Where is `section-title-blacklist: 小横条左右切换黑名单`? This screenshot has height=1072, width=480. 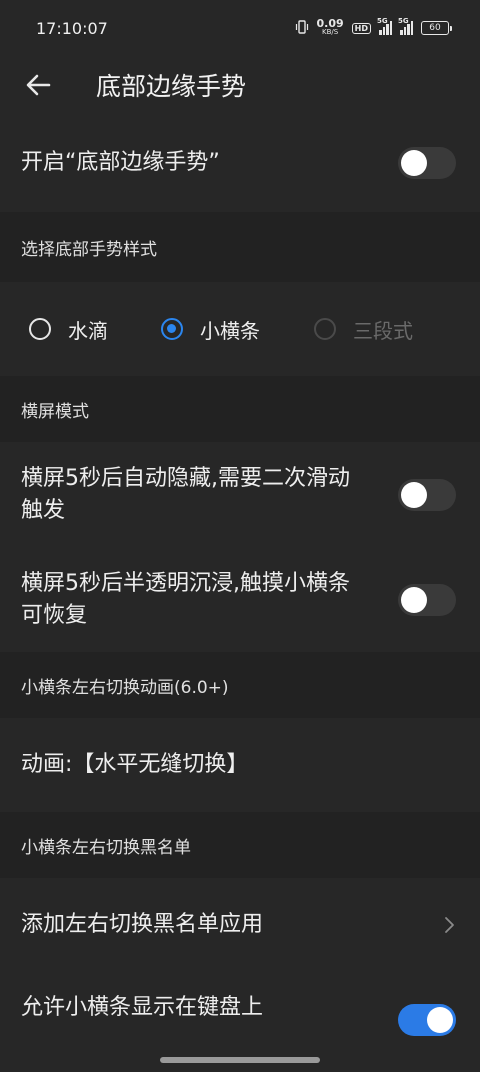 section-title-blacklist: 小横条左右切换黑名单 is located at coordinates (106, 847).